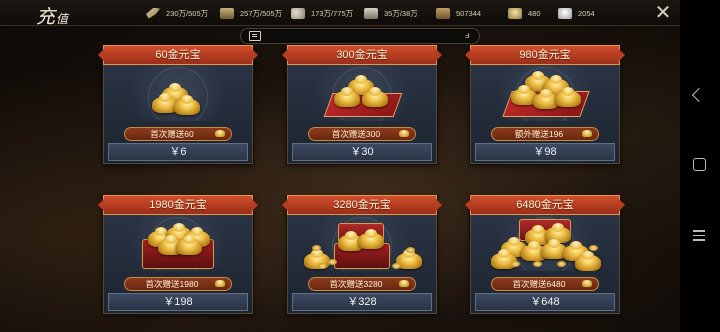  I want to click on bonus-badge: 首次赠送3280, so click(362, 284).